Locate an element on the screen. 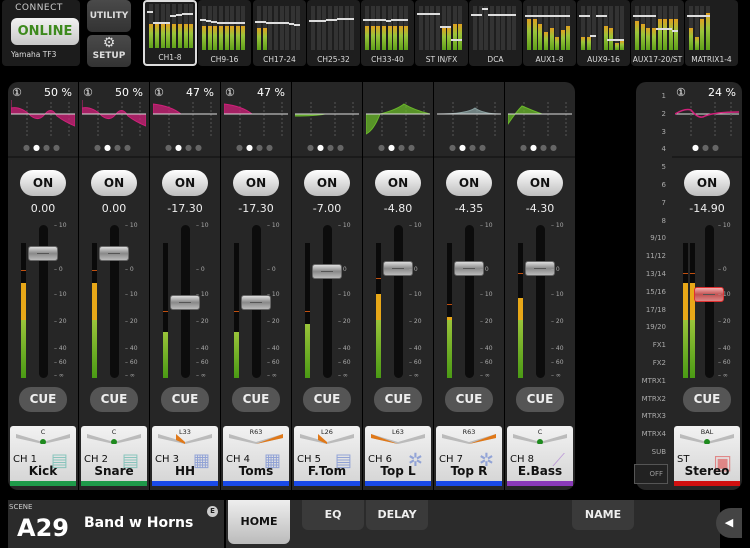 The image size is (750, 548). channel-name-box: C CH 2 ▤ Snare is located at coordinates (114, 456).